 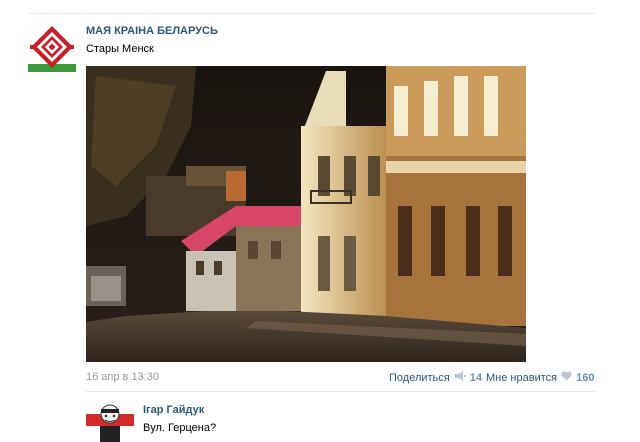 I want to click on flag-avatar-icon, so click(x=110, y=421).